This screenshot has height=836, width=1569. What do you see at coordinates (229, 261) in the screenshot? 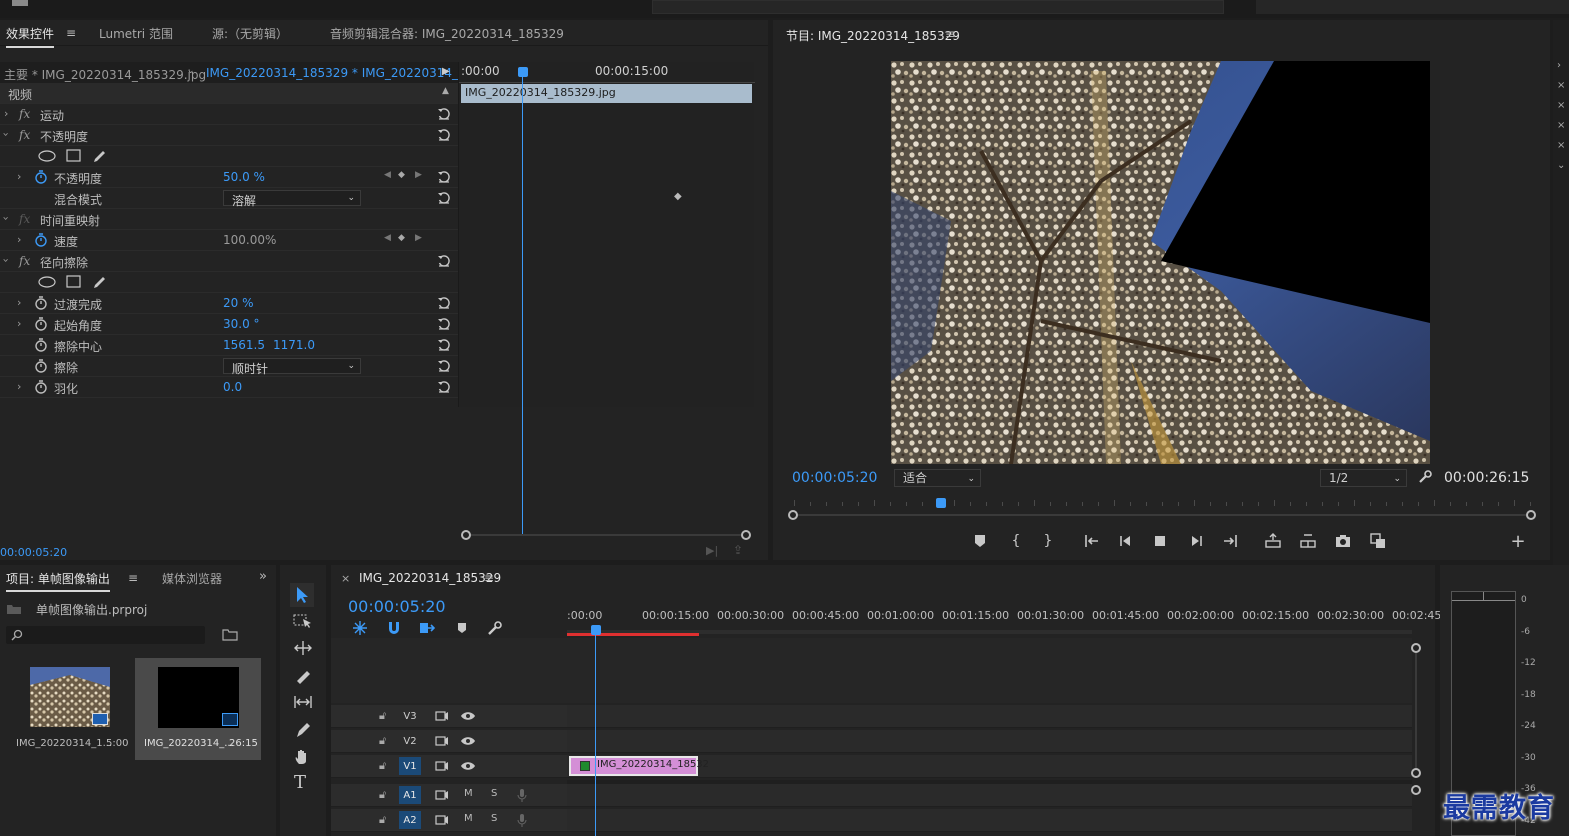
I see `effect-row-radial-wipe: › fx 径向擦除` at bounding box center [229, 261].